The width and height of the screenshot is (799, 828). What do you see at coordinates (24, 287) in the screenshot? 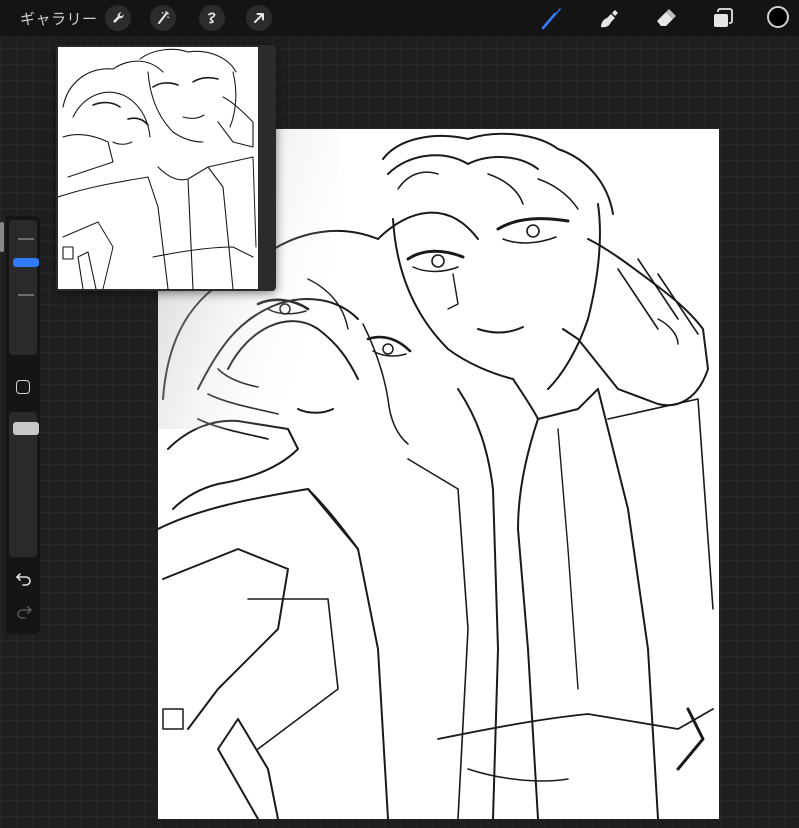
I see `brush-size-slider` at bounding box center [24, 287].